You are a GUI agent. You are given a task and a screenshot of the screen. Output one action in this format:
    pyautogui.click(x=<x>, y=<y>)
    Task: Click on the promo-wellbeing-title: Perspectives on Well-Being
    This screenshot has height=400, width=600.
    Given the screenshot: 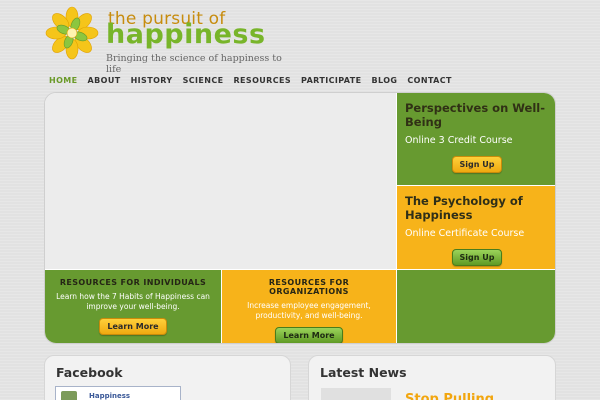 What is the action you would take?
    pyautogui.click(x=475, y=115)
    